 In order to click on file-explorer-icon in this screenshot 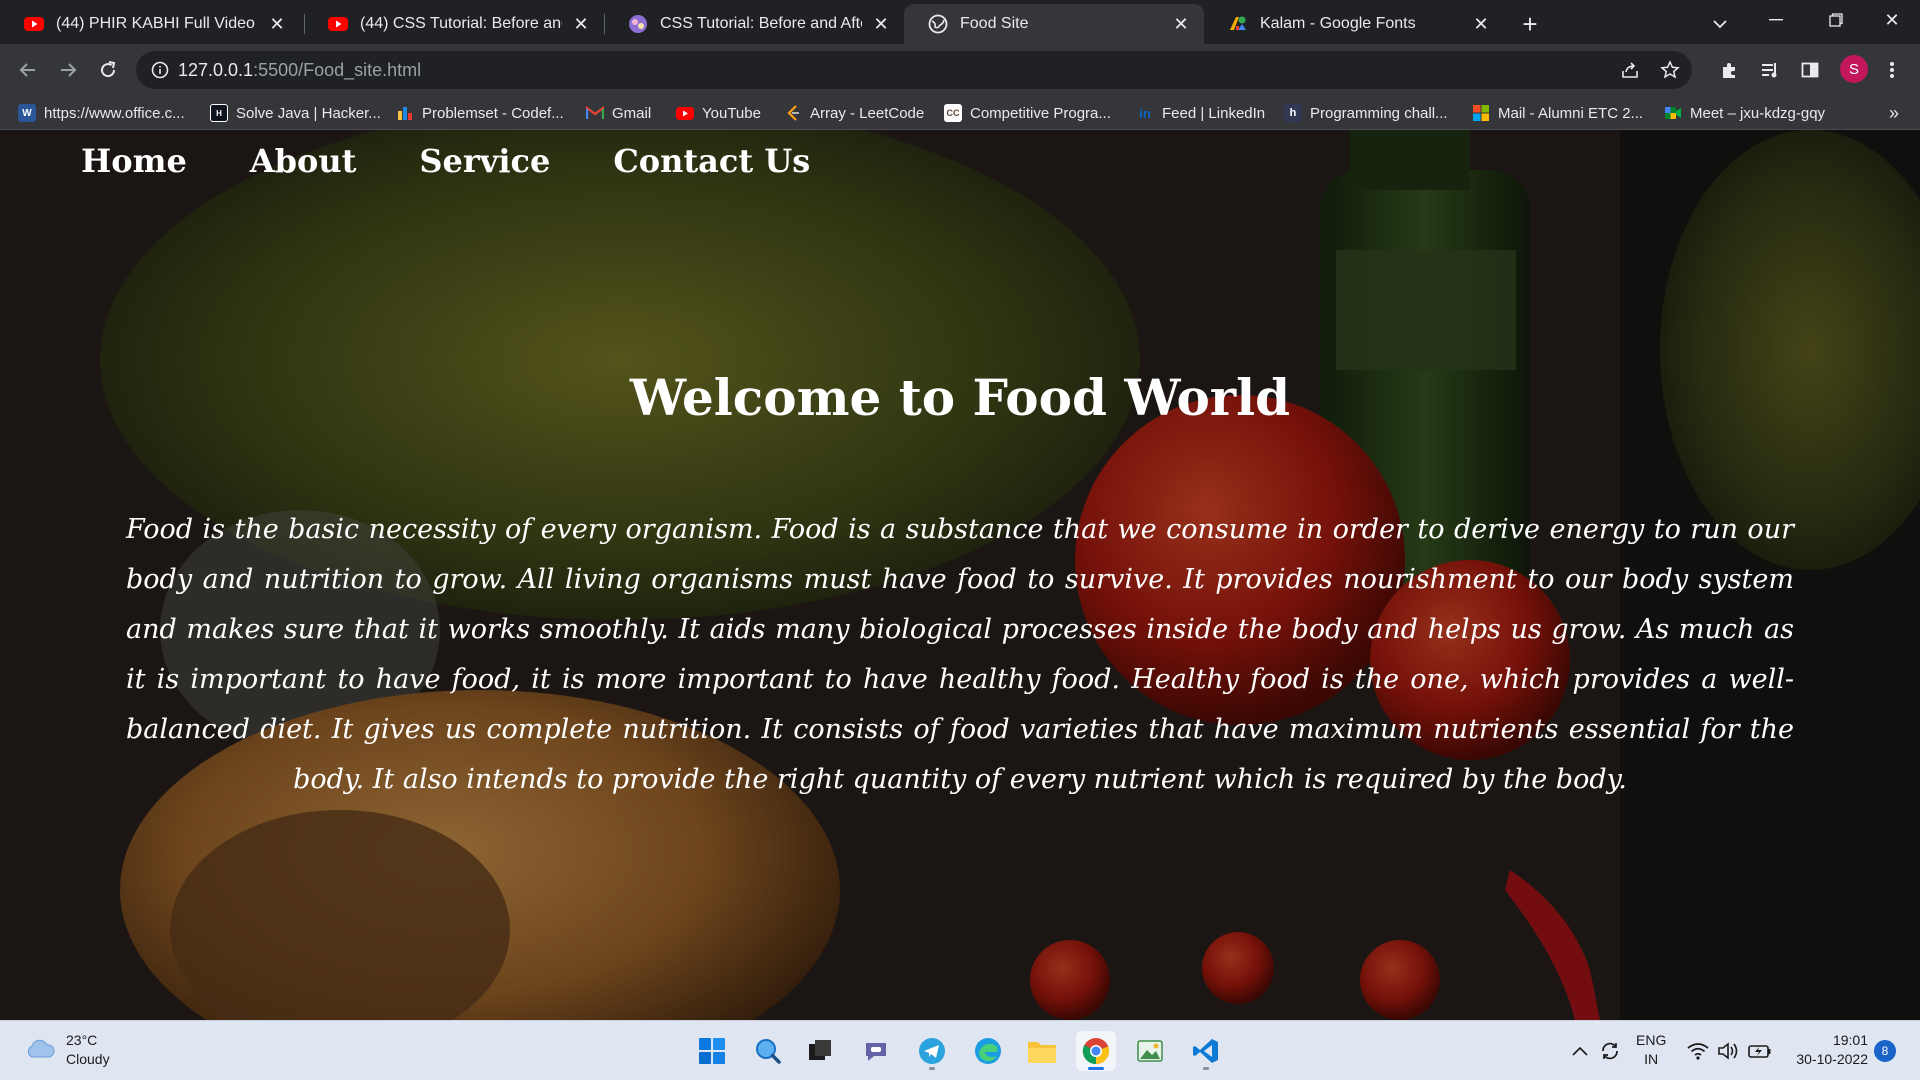, I will do `click(1042, 1051)`.